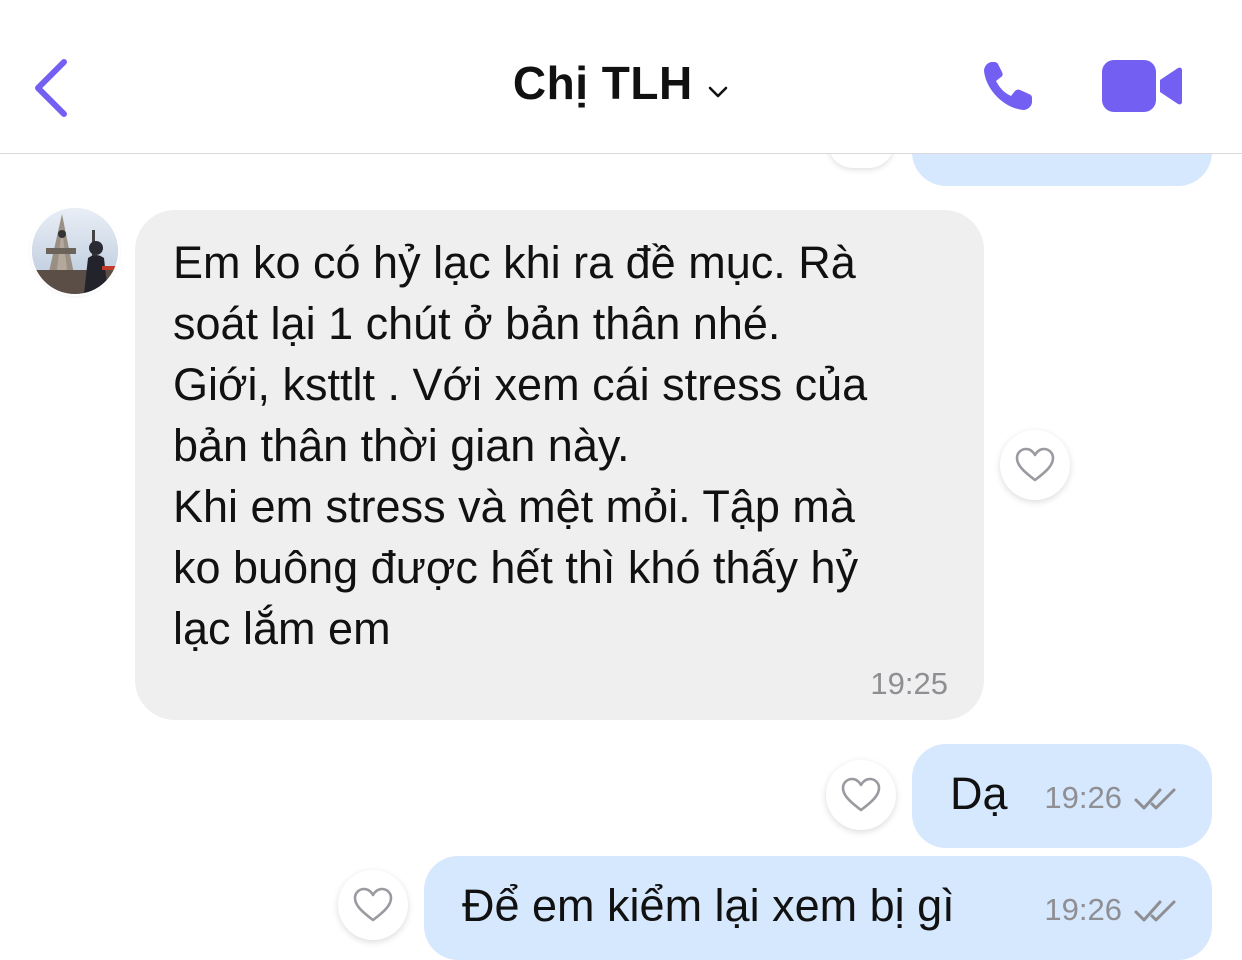  I want to click on video-call-button, so click(1142, 86).